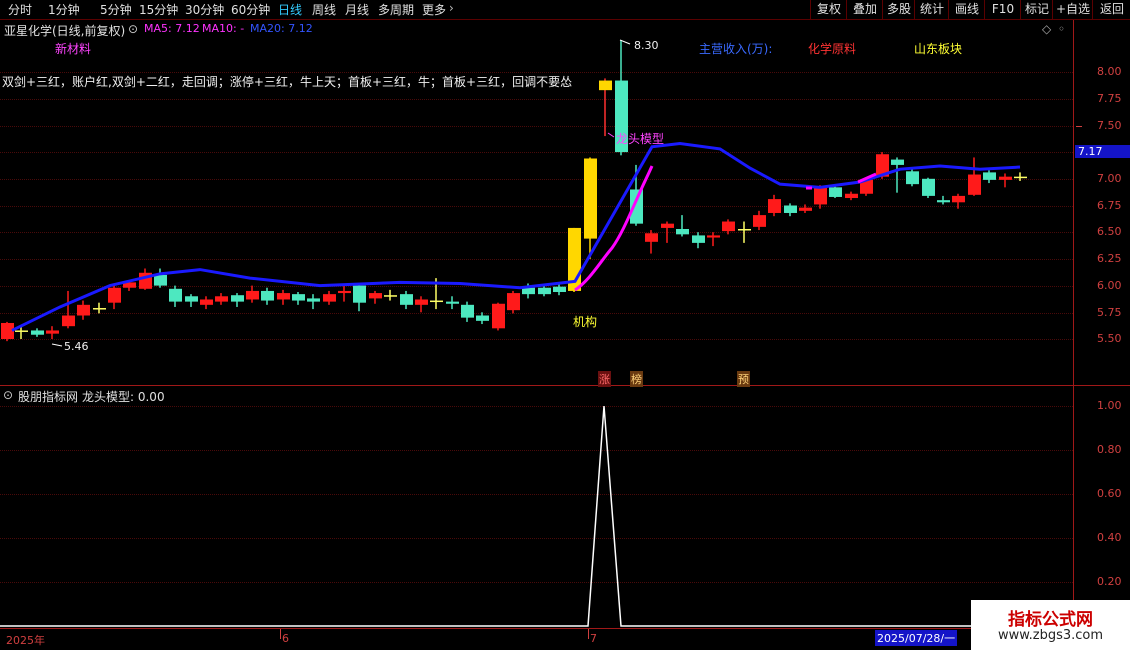 Image resolution: width=1130 pixels, height=650 pixels. Describe the element at coordinates (743, 379) in the screenshot. I see `marker-yu: 预` at that location.